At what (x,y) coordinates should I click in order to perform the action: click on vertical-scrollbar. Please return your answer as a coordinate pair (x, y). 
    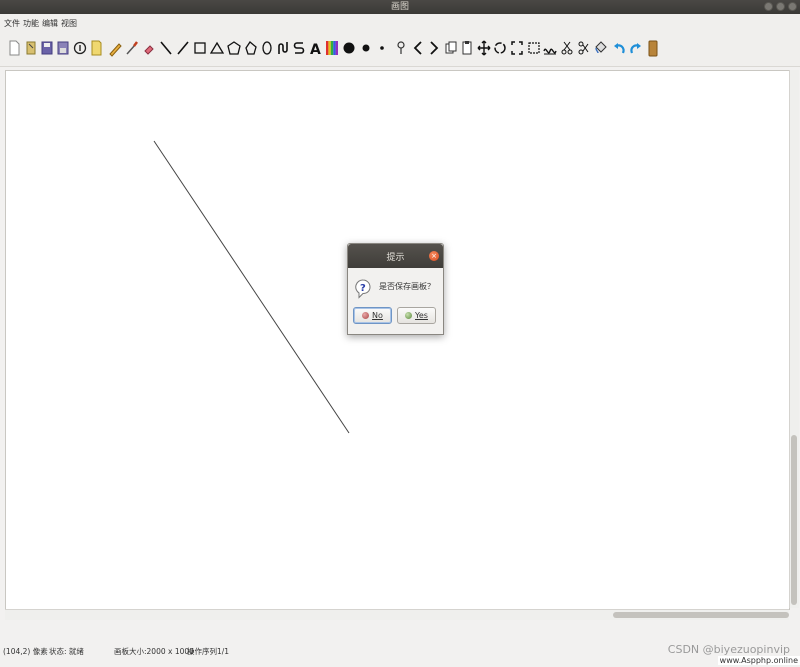
    Looking at the image, I should click on (794, 339).